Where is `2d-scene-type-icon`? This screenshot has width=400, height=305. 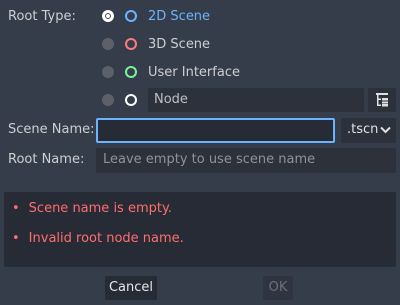 2d-scene-type-icon is located at coordinates (131, 16).